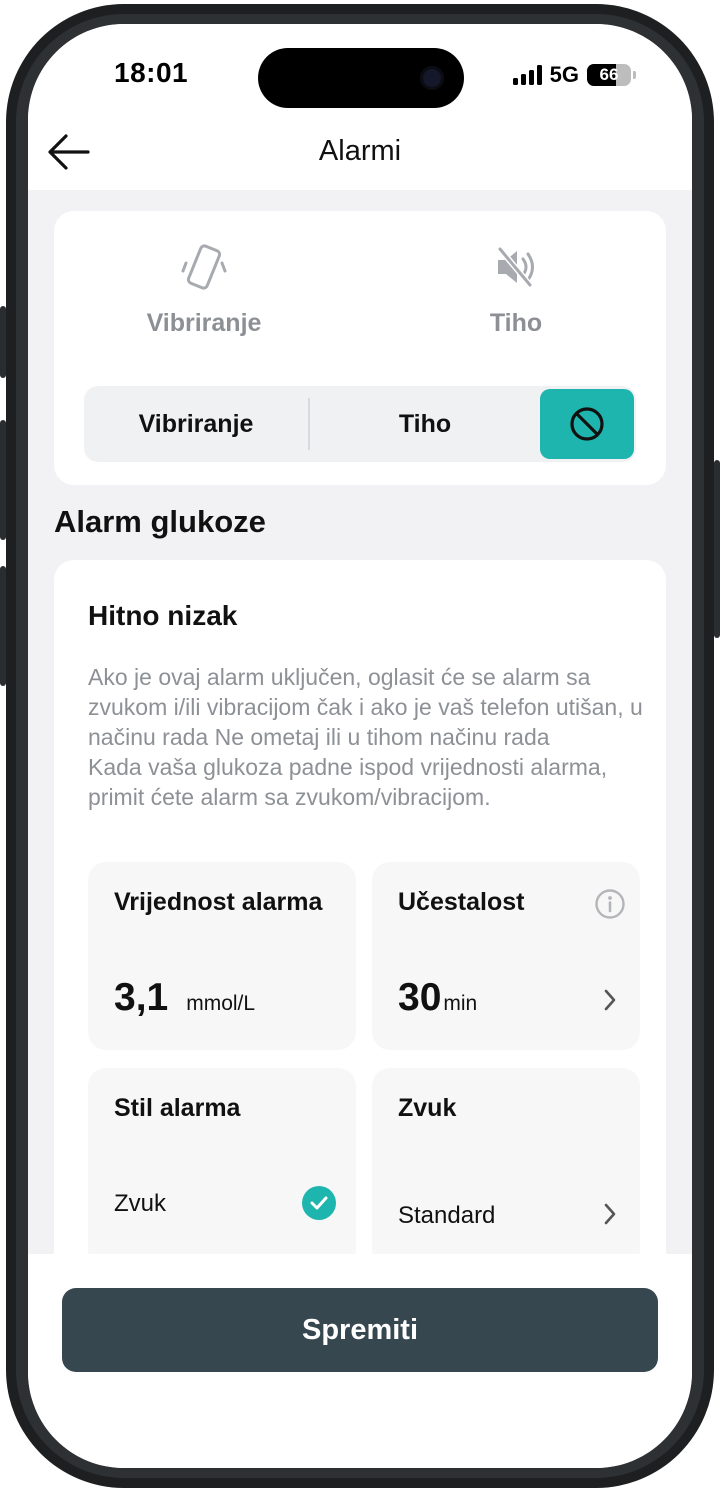  What do you see at coordinates (361, 78) in the screenshot?
I see `dynamic-island` at bounding box center [361, 78].